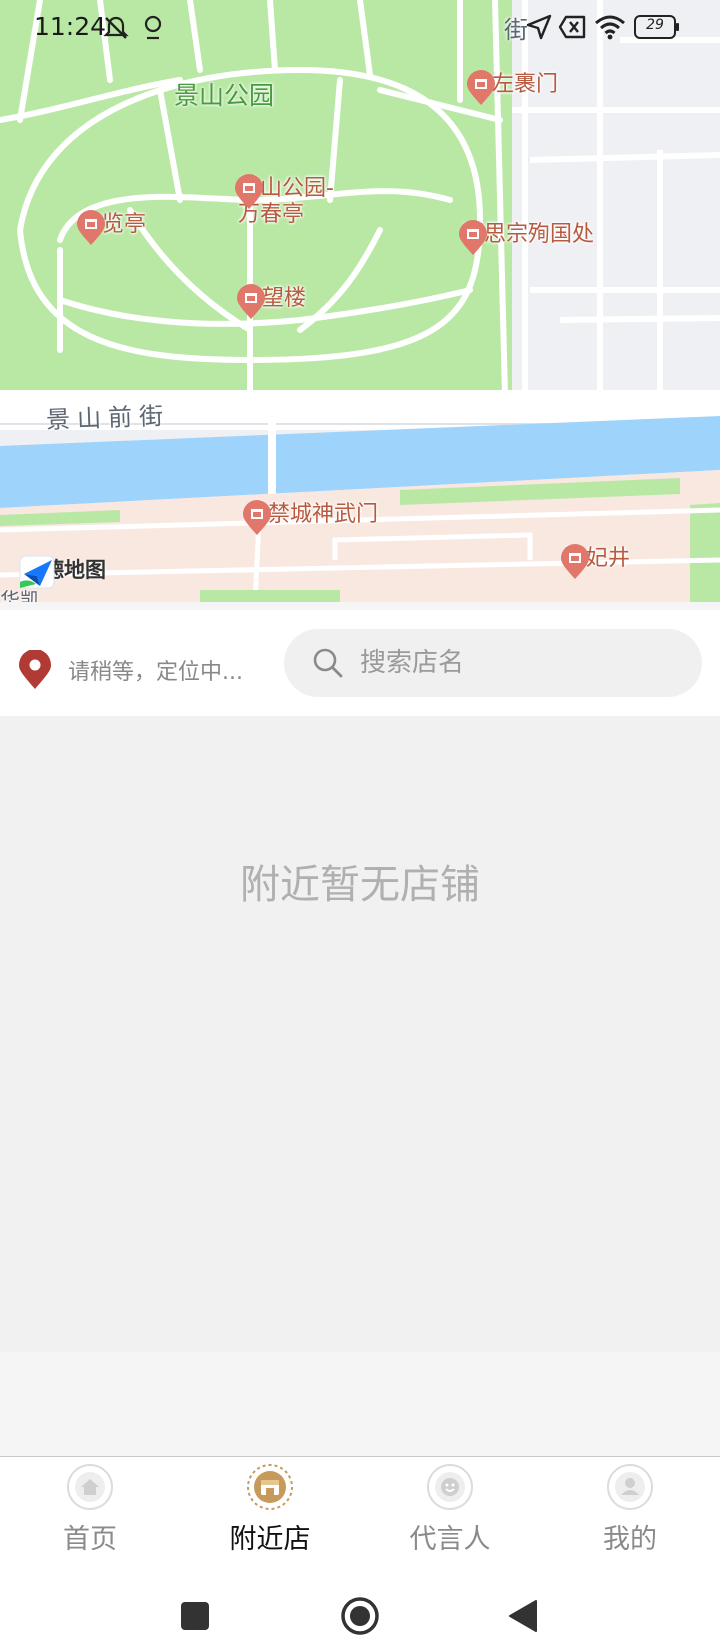 The image size is (720, 1650). Describe the element at coordinates (111, 227) in the screenshot. I see `map-poi: 富览亭` at that location.